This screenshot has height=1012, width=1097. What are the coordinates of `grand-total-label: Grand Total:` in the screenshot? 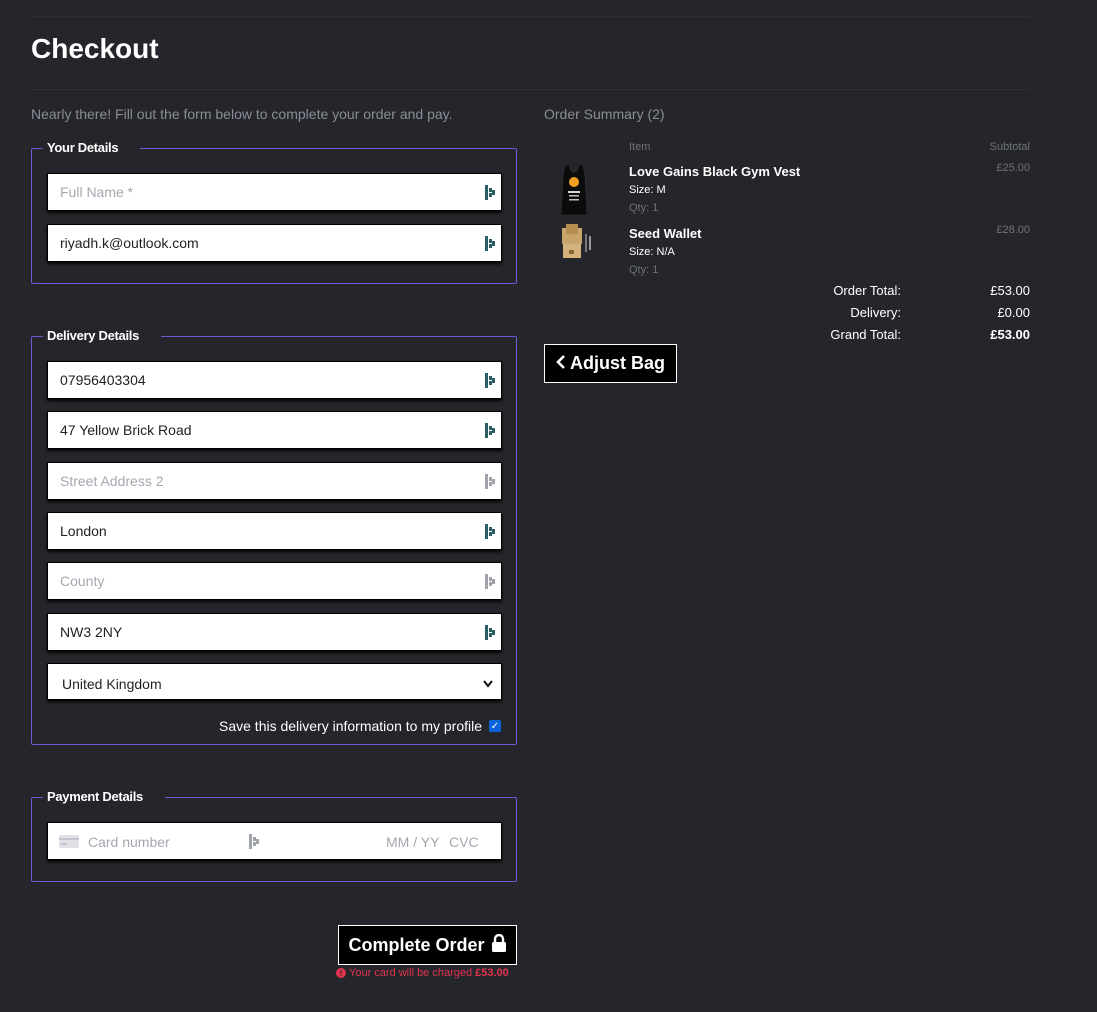 It's located at (865, 334).